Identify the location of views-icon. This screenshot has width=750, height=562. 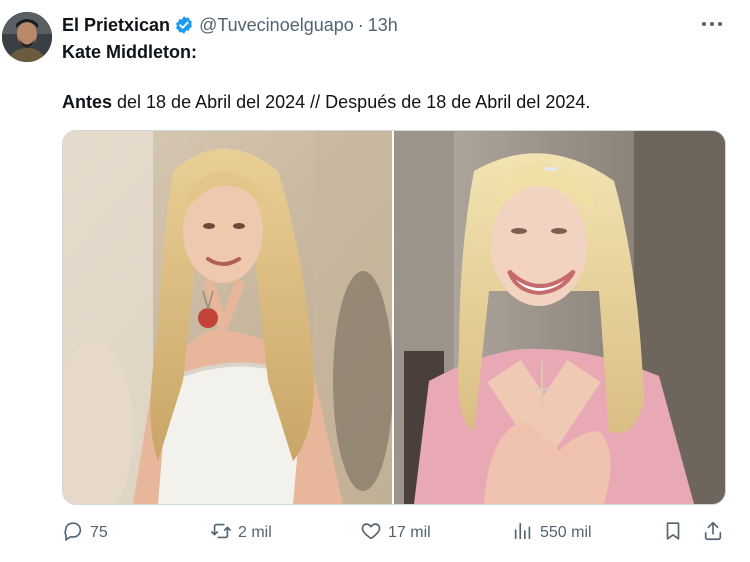
(523, 533).